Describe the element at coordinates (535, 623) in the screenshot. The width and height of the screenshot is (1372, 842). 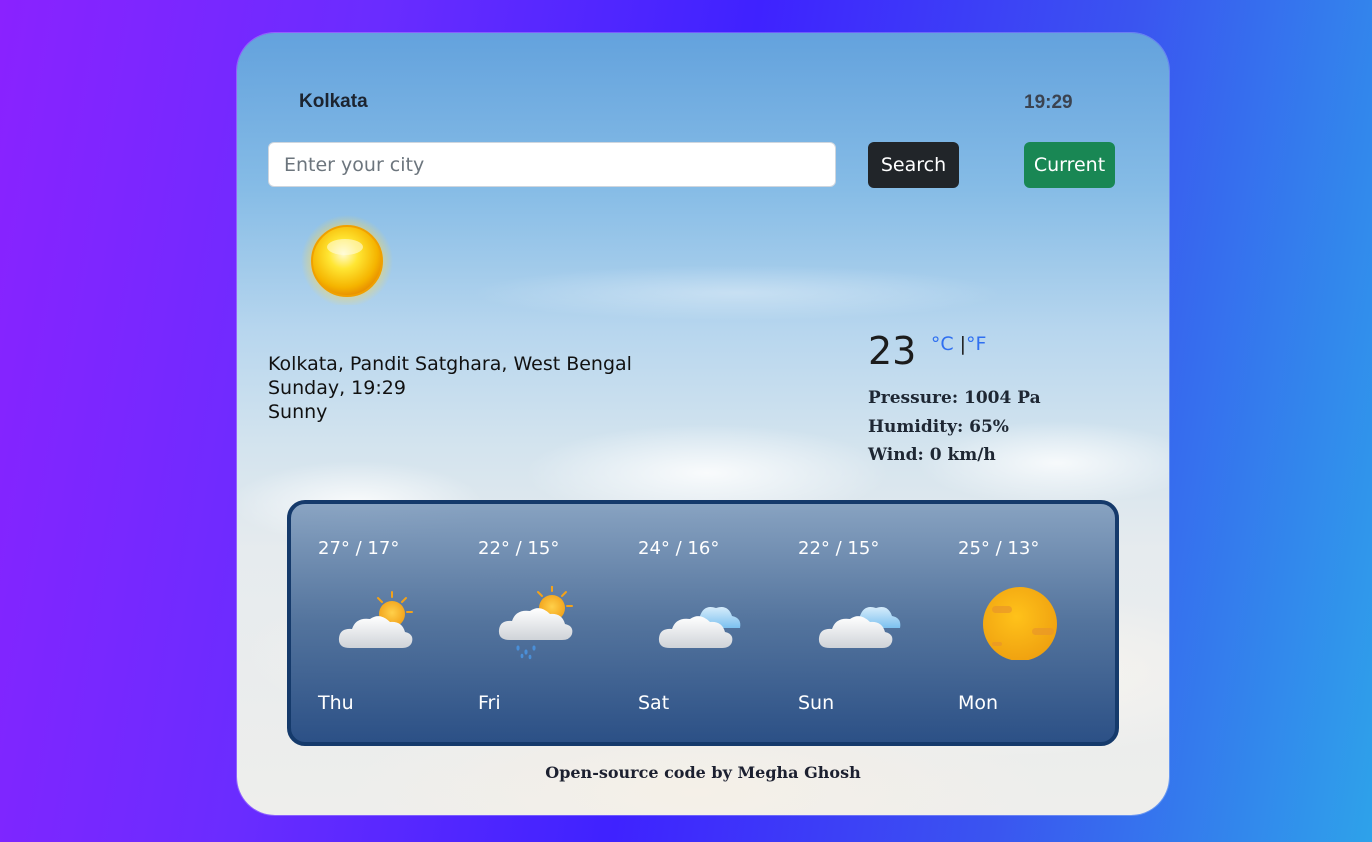
I see `rain-sun-cloud-icon` at that location.